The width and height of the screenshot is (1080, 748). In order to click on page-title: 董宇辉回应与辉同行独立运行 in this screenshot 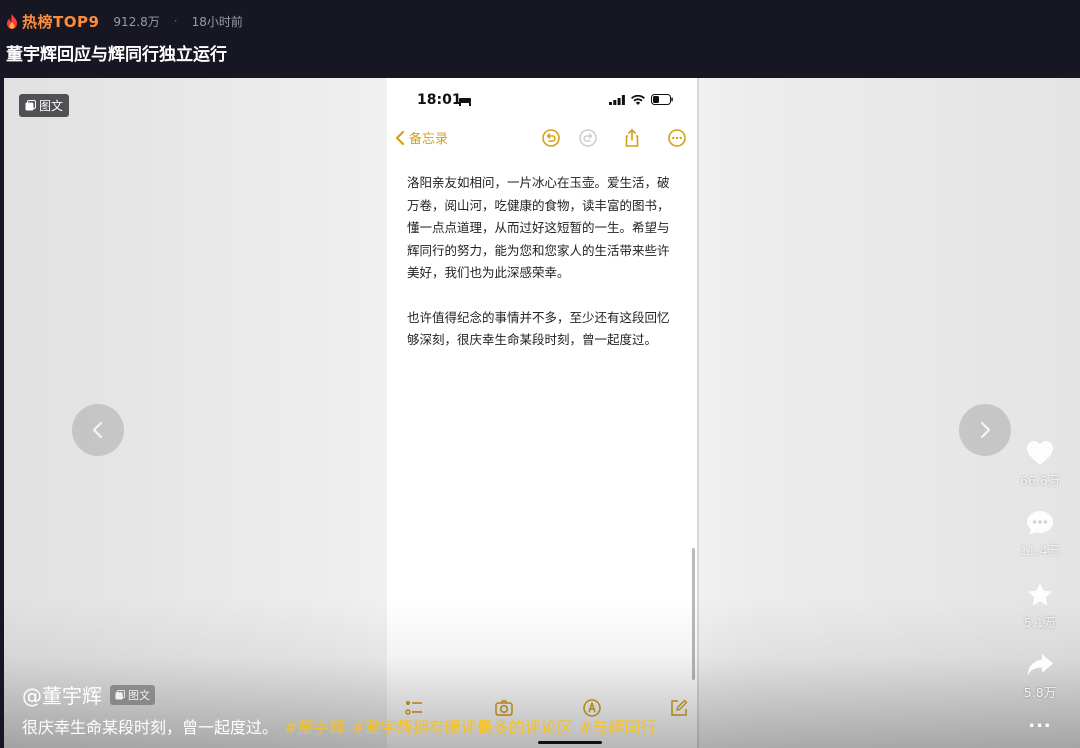, I will do `click(116, 55)`.